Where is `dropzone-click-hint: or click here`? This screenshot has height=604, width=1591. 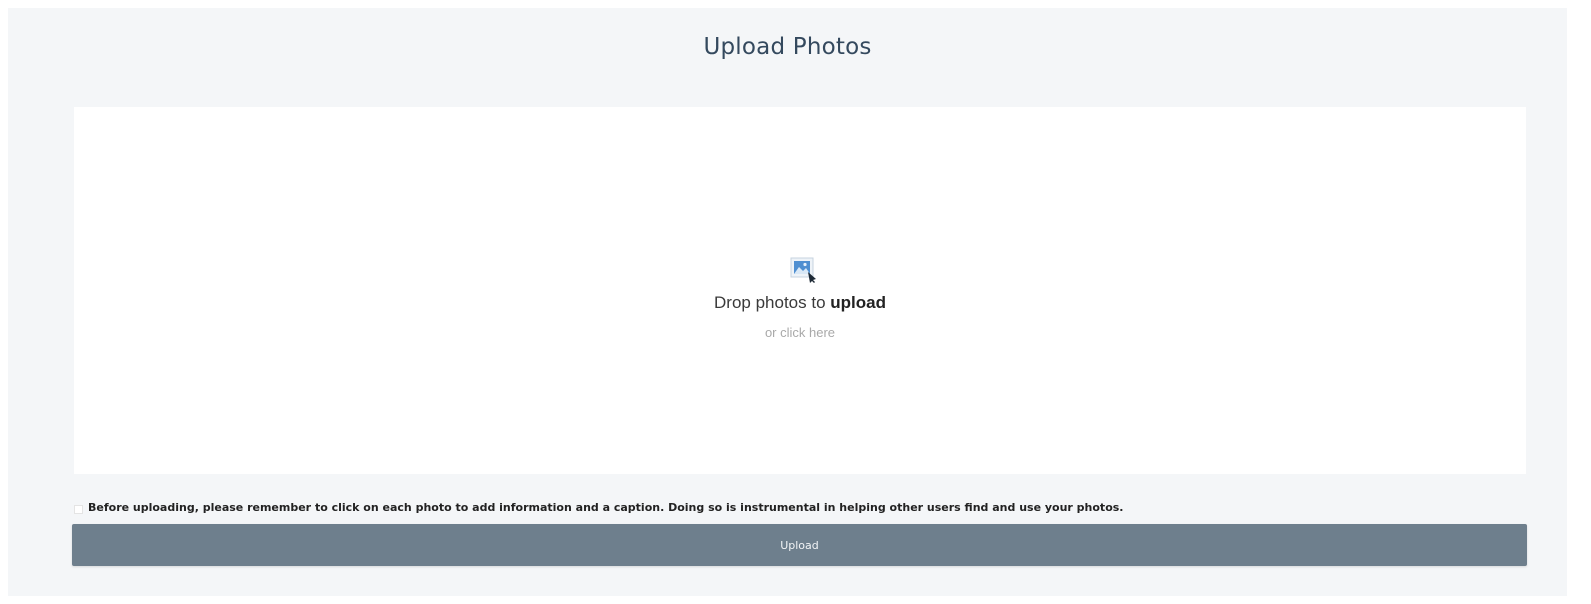 dropzone-click-hint: or click here is located at coordinates (800, 332).